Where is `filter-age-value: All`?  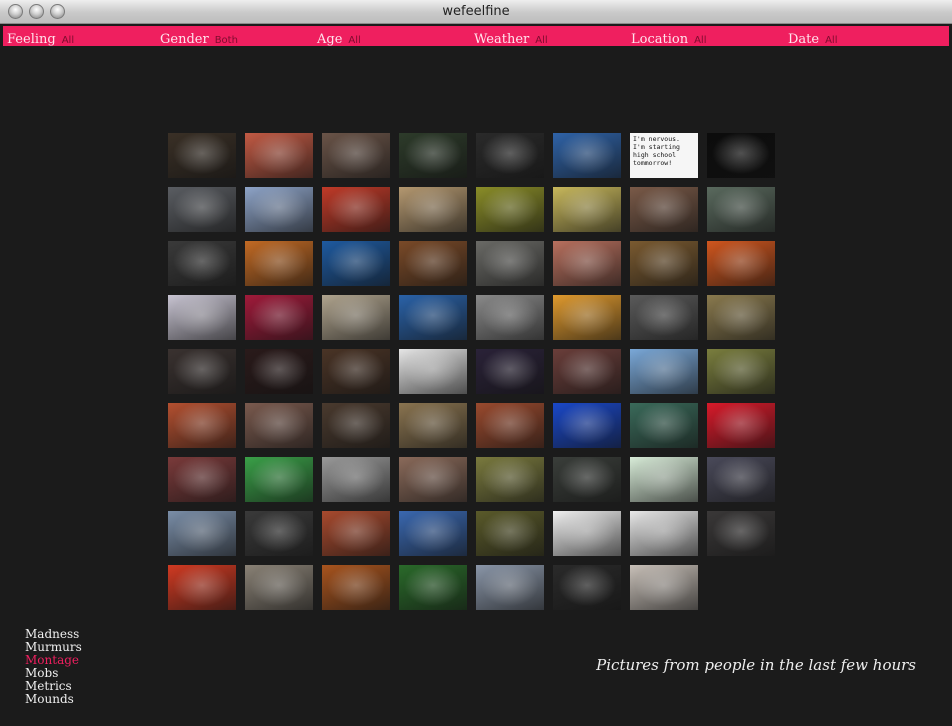 filter-age-value: All is located at coordinates (354, 40).